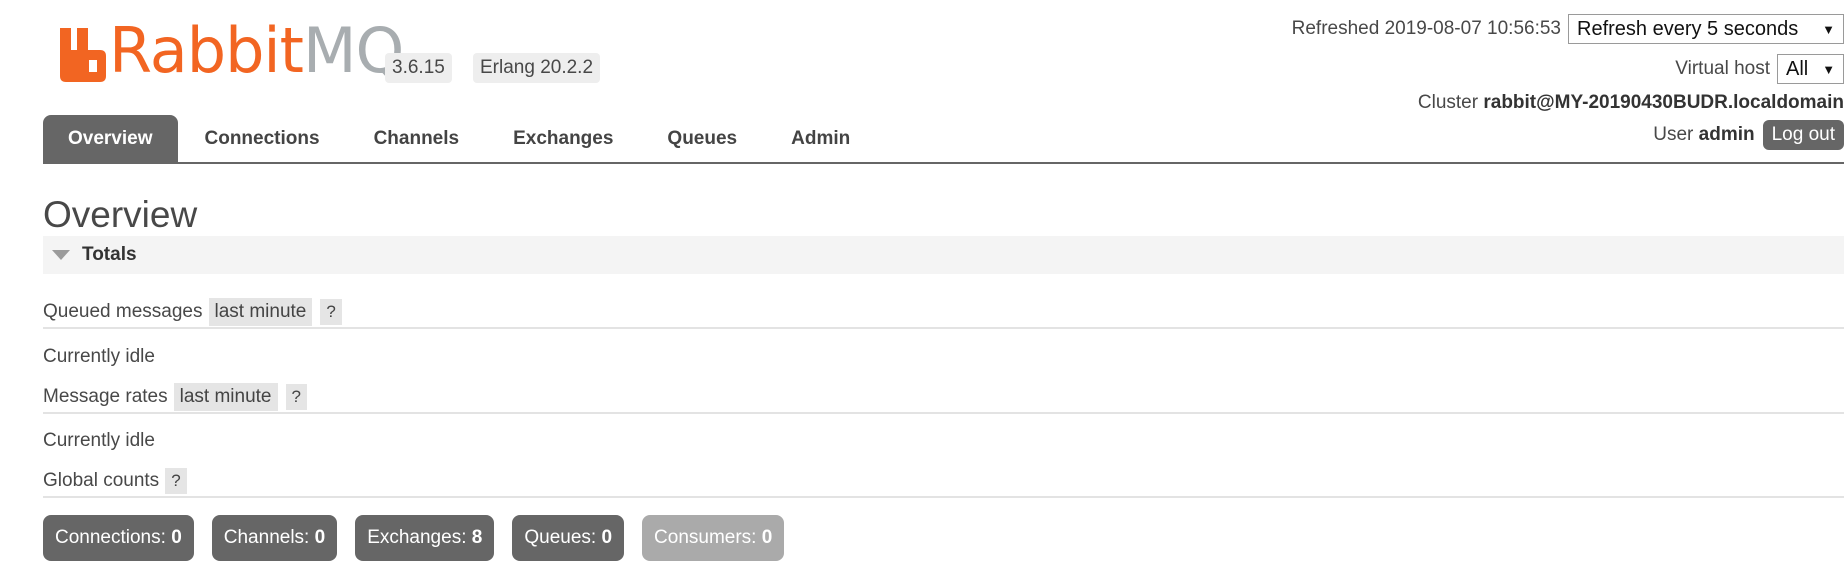 This screenshot has width=1844, height=562. Describe the element at coordinates (417, 138) in the screenshot. I see `tab-channels: Channels` at that location.